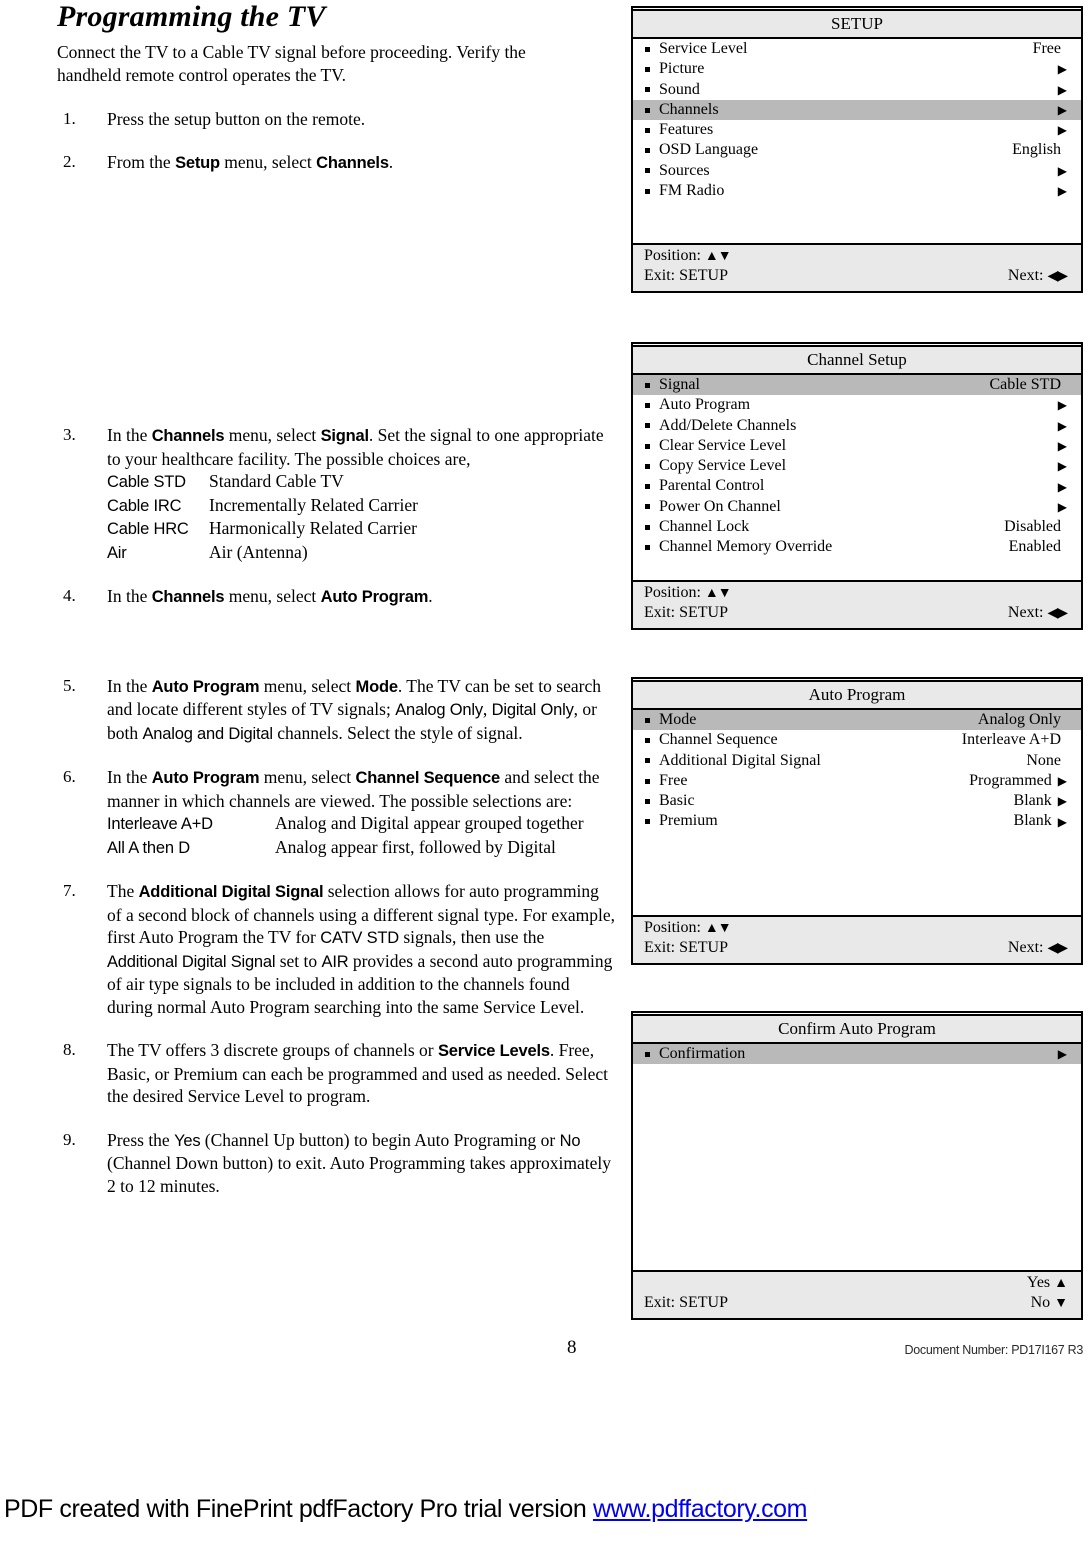 This screenshot has height=1543, width=1089. Describe the element at coordinates (994, 1350) in the screenshot. I see `document-number: Document Number: PD17I167 R3` at that location.